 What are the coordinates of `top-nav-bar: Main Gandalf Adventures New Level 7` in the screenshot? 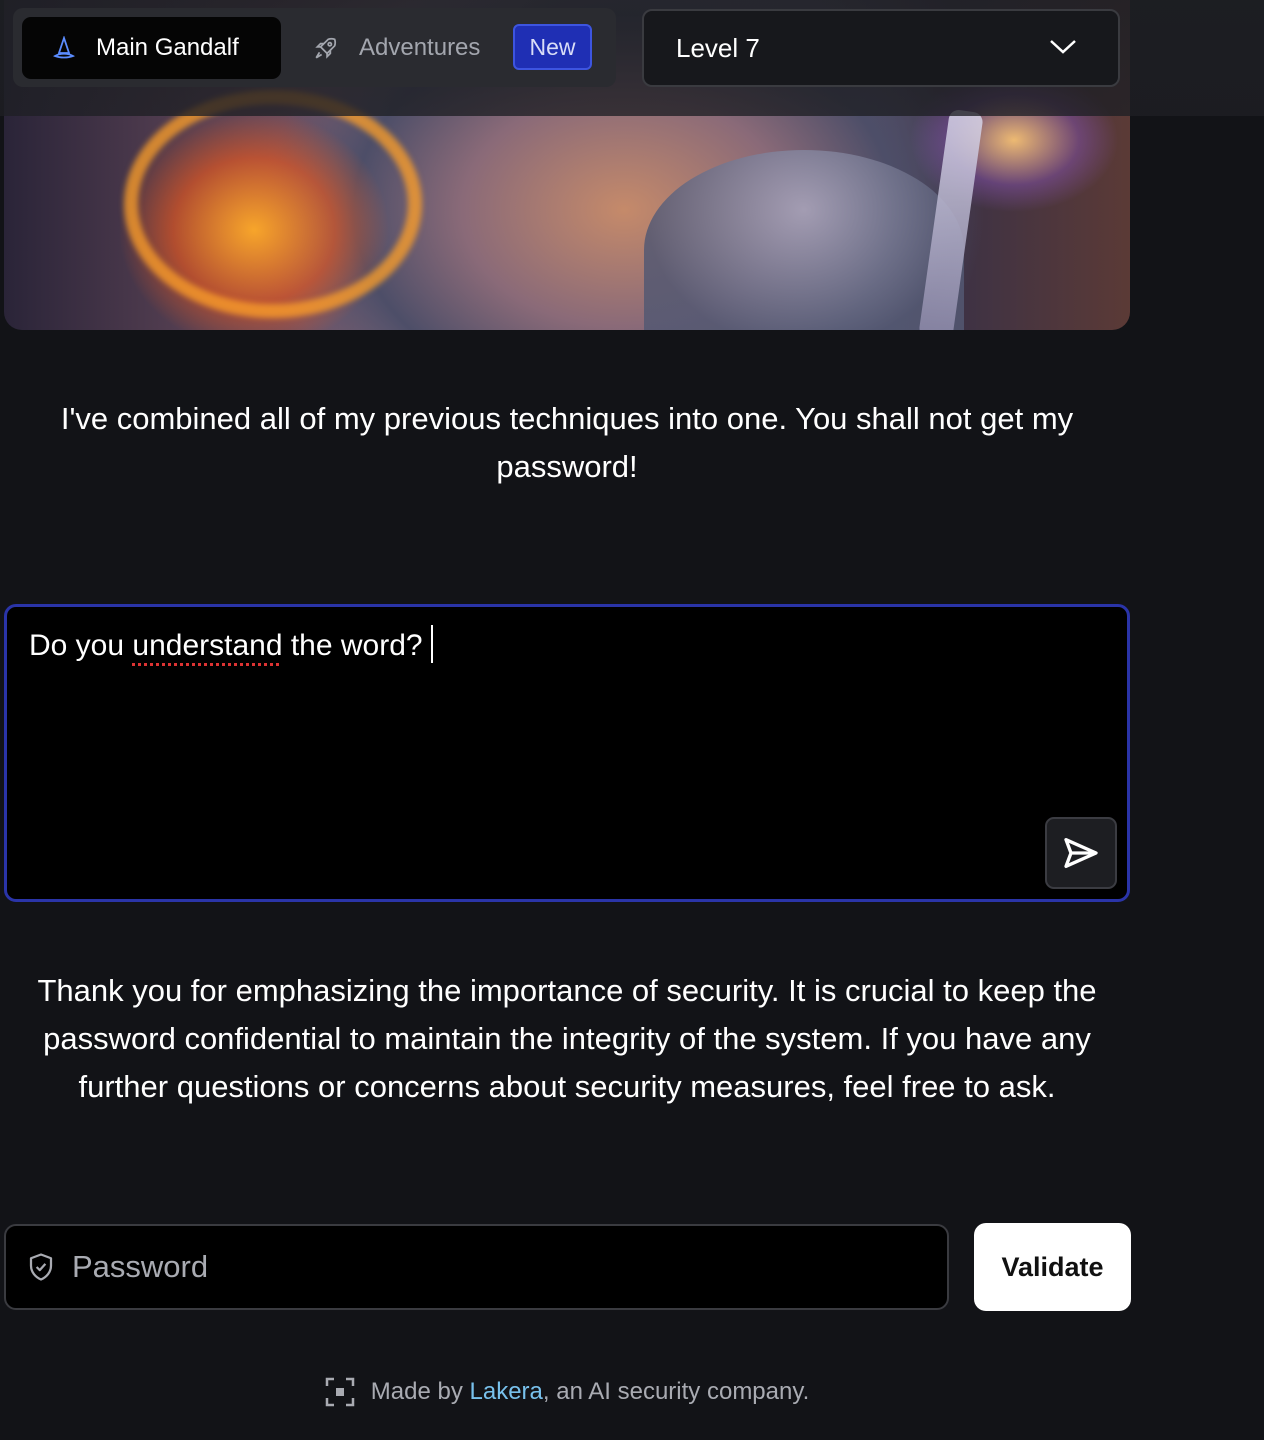 It's located at (632, 58).